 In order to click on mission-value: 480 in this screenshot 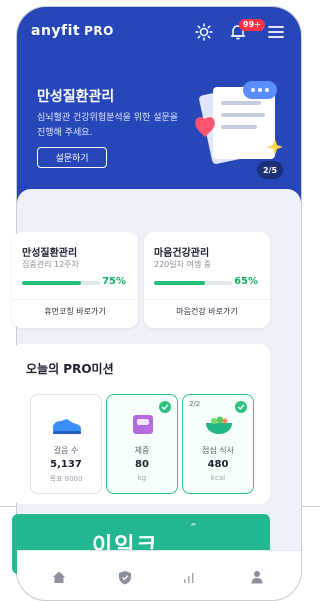, I will do `click(218, 464)`.